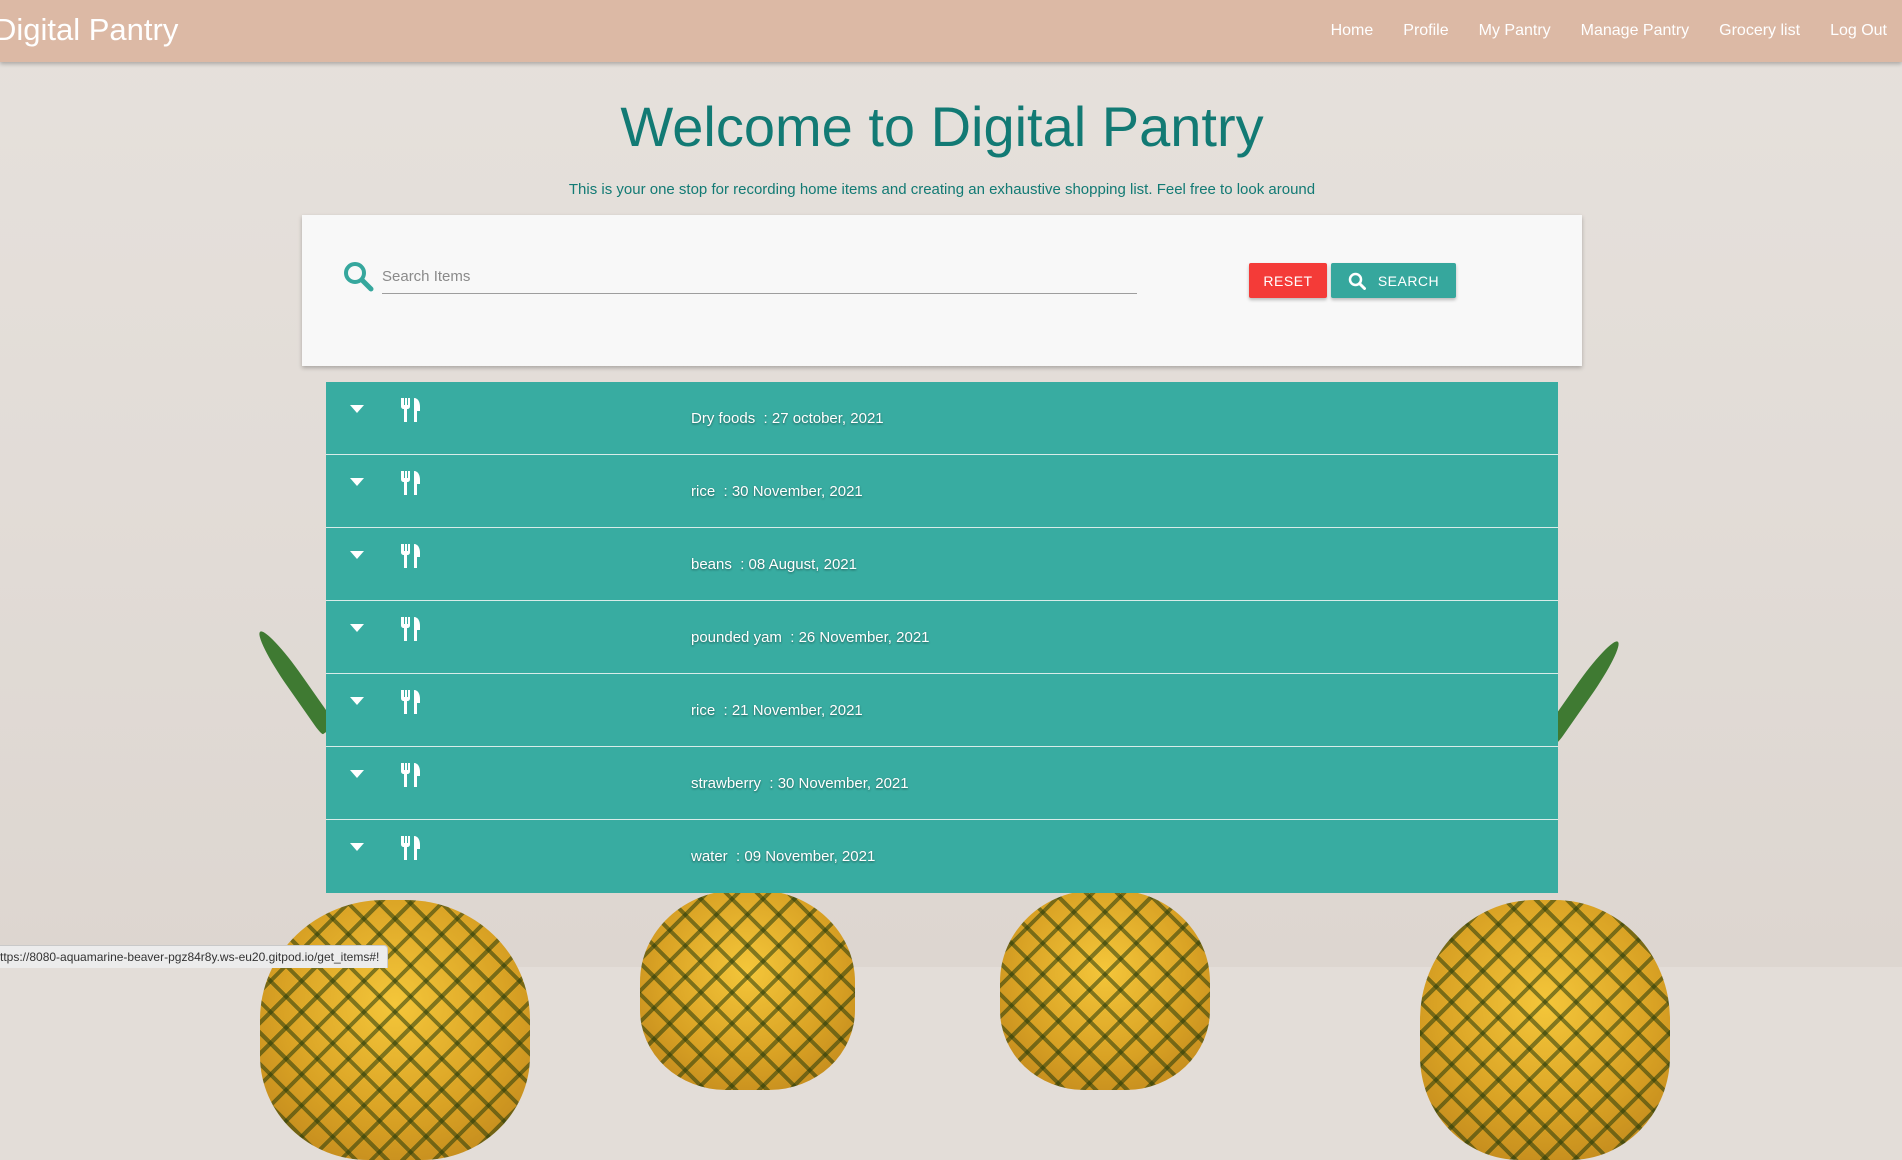  What do you see at coordinates (942, 783) in the screenshot?
I see `list-item: strawberry : 30 November, 2021` at bounding box center [942, 783].